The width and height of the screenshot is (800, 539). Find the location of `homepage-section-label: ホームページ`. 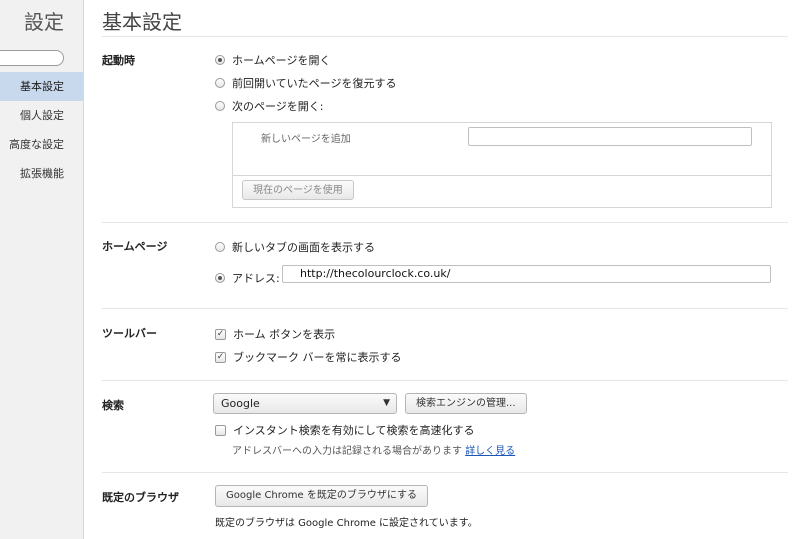

homepage-section-label: ホームページ is located at coordinates (135, 246).